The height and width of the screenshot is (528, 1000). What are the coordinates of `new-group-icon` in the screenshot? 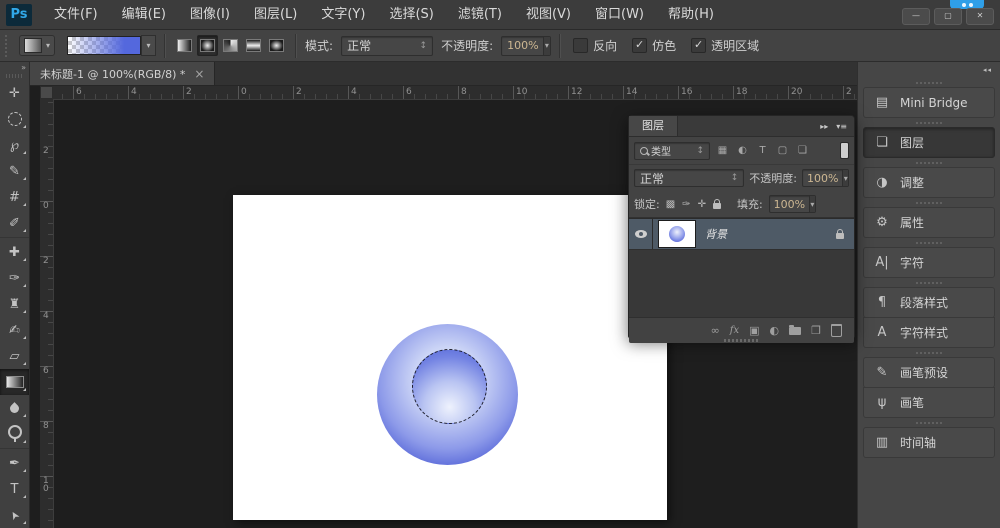 It's located at (795, 329).